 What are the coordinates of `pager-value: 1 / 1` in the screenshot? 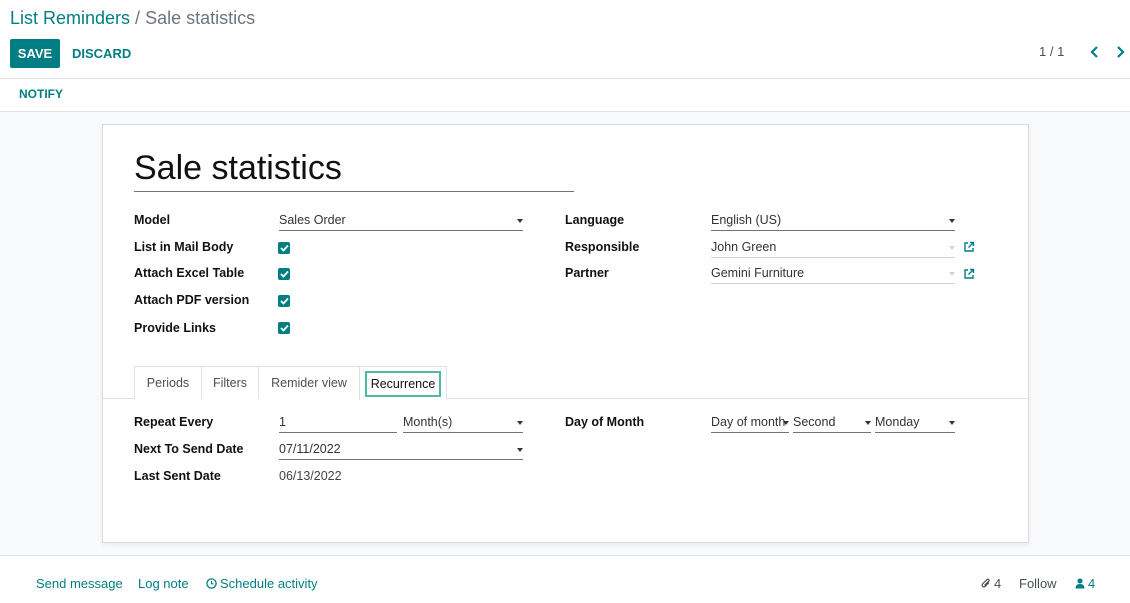 It's located at (1051, 51).